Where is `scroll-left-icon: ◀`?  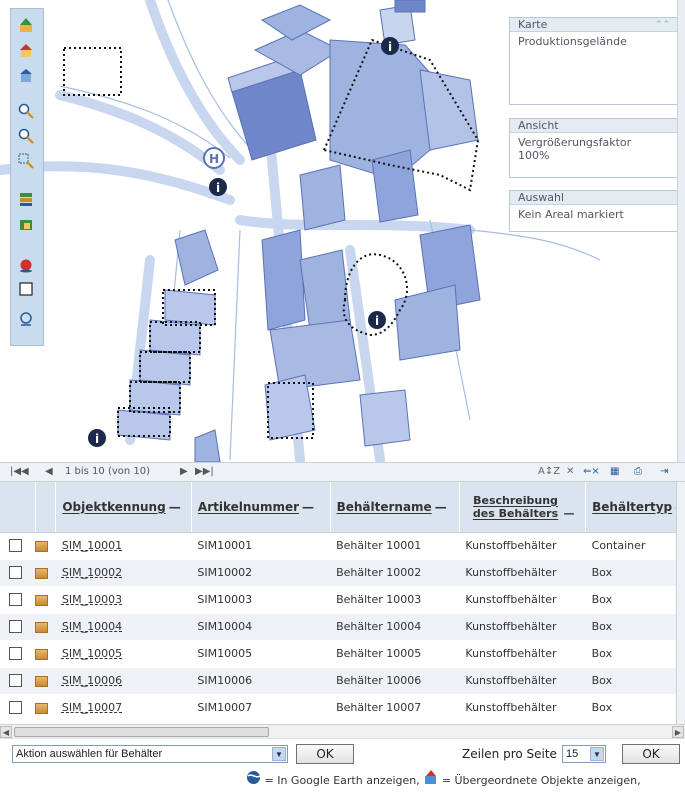
scroll-left-icon: ◀ is located at coordinates (6, 732).